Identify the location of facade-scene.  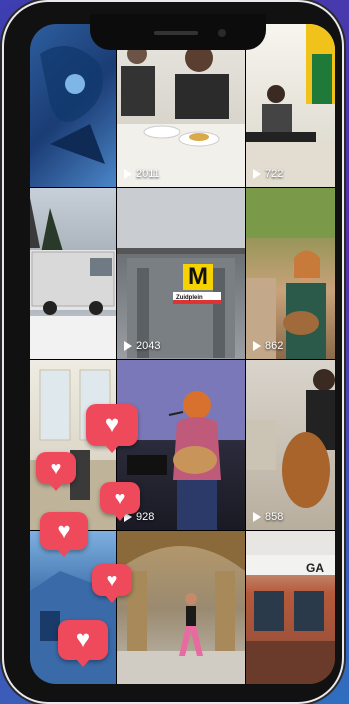
(290, 607).